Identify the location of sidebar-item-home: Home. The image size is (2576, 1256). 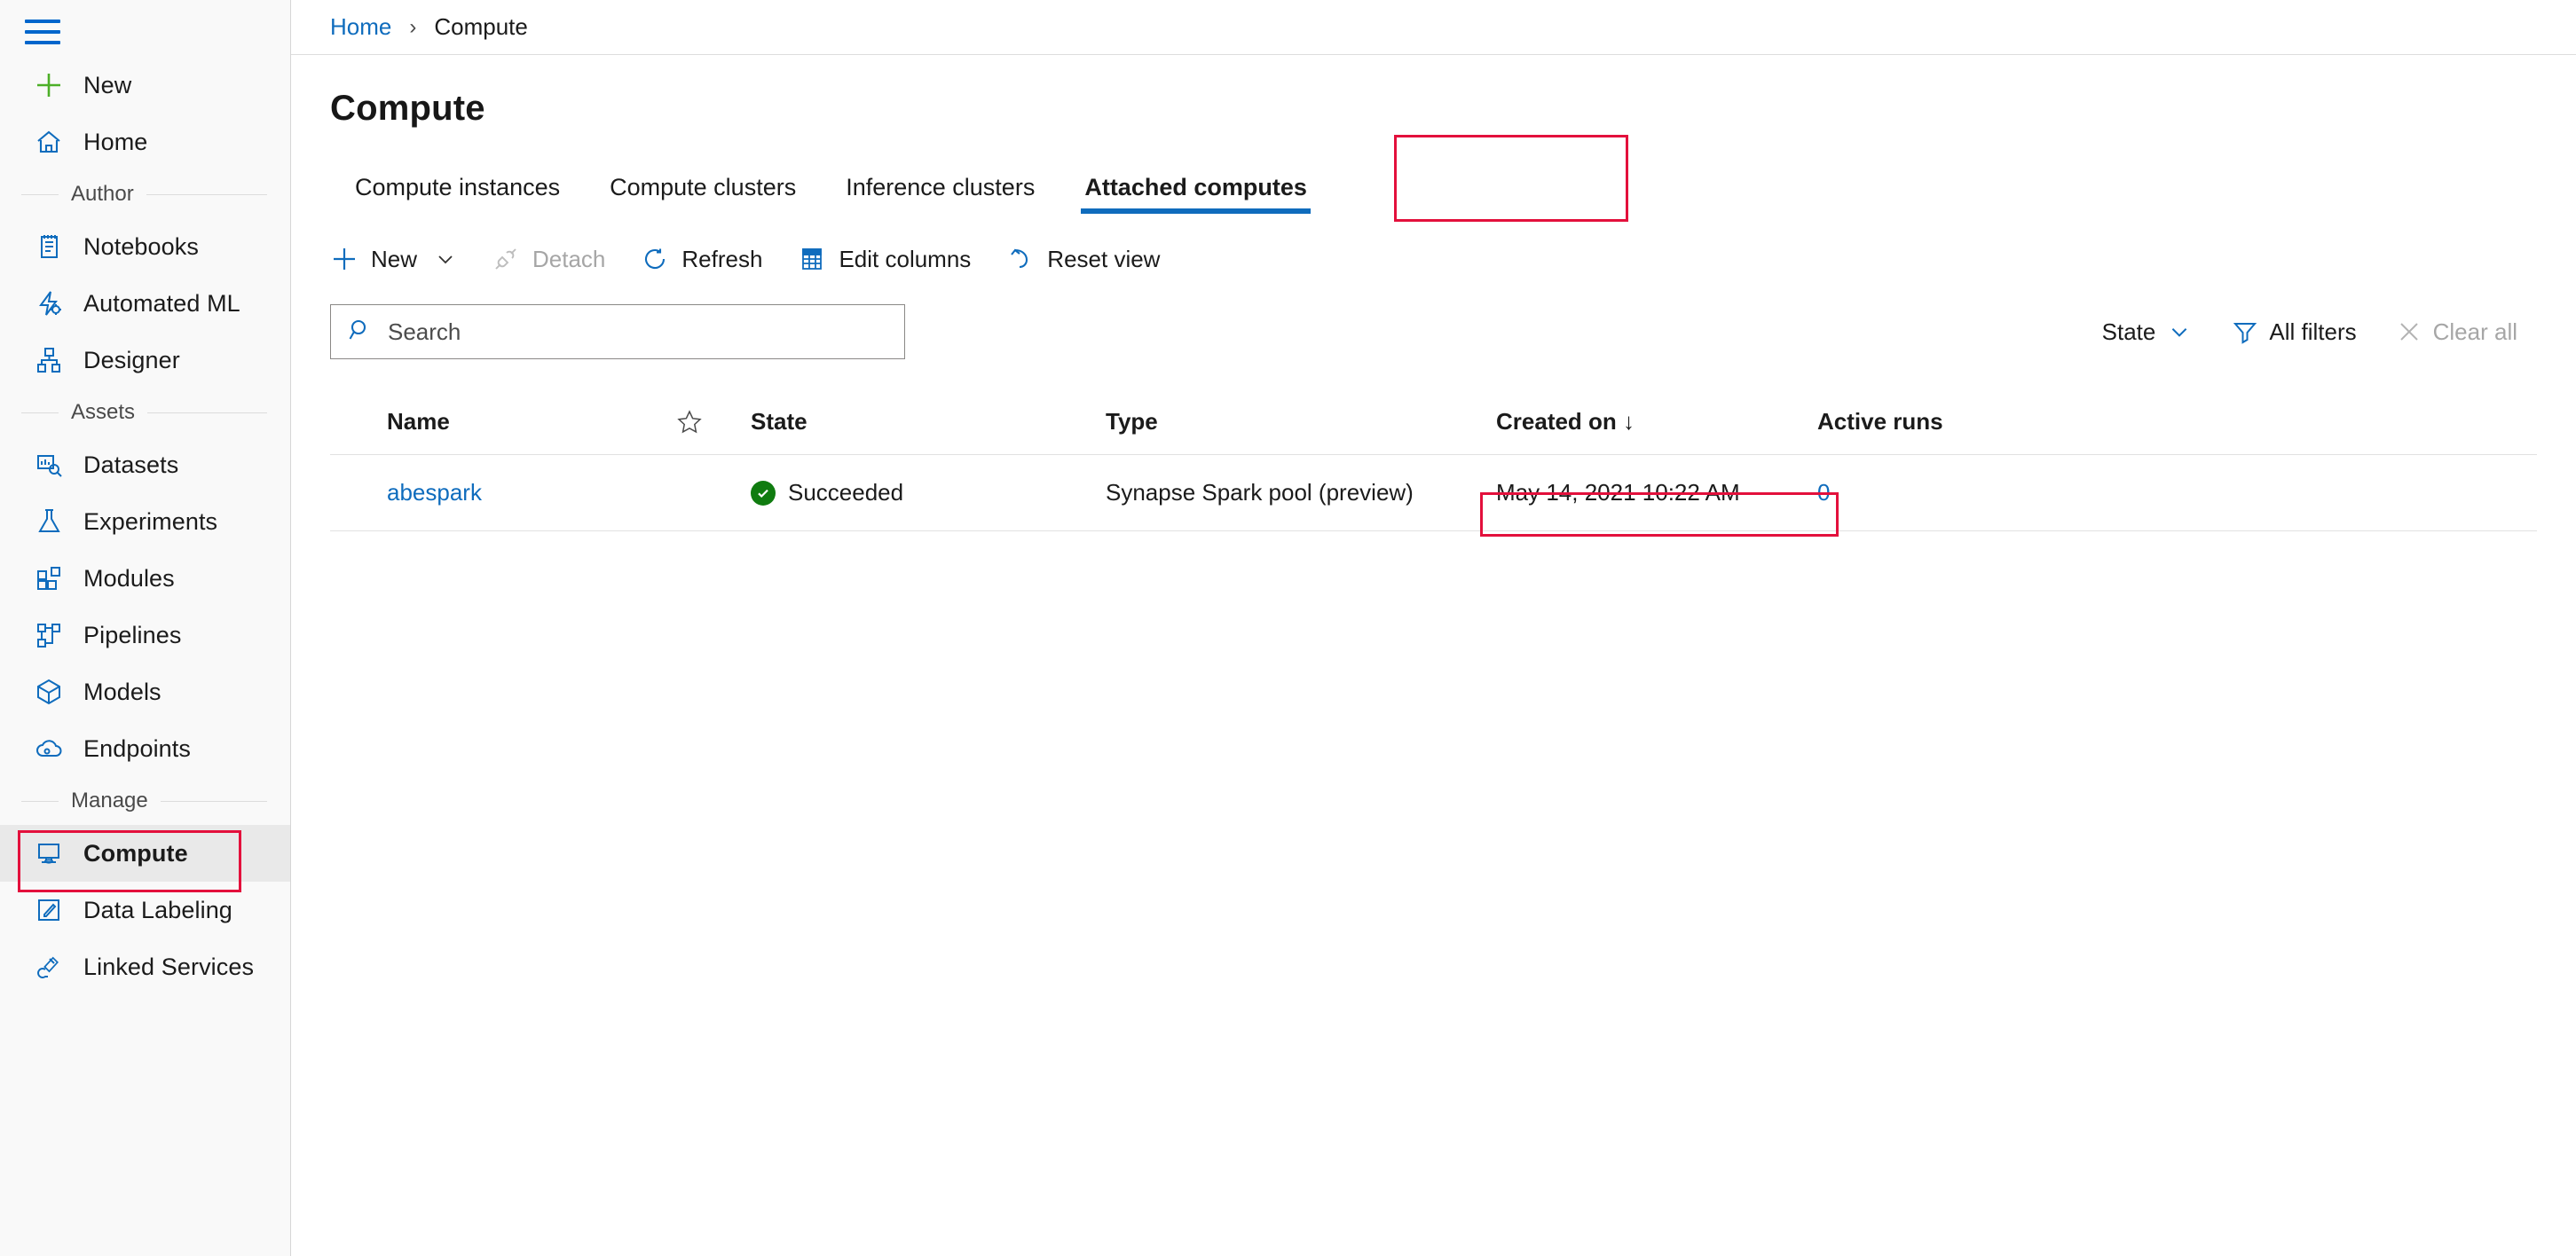
(145, 142).